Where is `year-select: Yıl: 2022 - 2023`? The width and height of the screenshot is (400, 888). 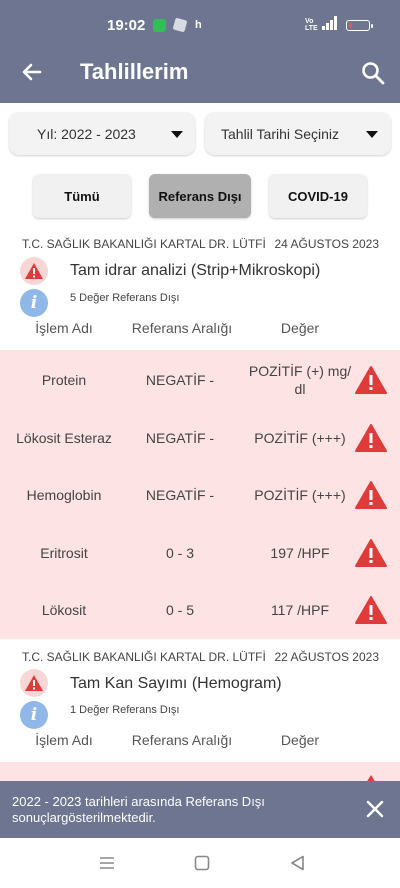 year-select: Yıl: 2022 - 2023 is located at coordinates (102, 133).